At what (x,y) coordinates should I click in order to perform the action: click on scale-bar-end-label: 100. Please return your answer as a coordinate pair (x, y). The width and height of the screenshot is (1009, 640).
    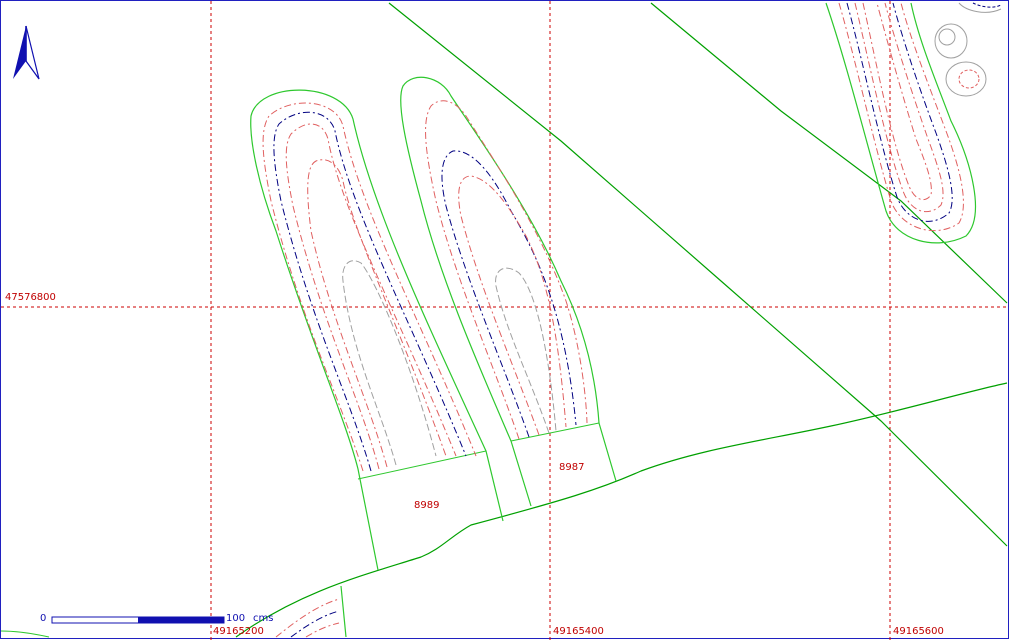
    Looking at the image, I should click on (236, 618).